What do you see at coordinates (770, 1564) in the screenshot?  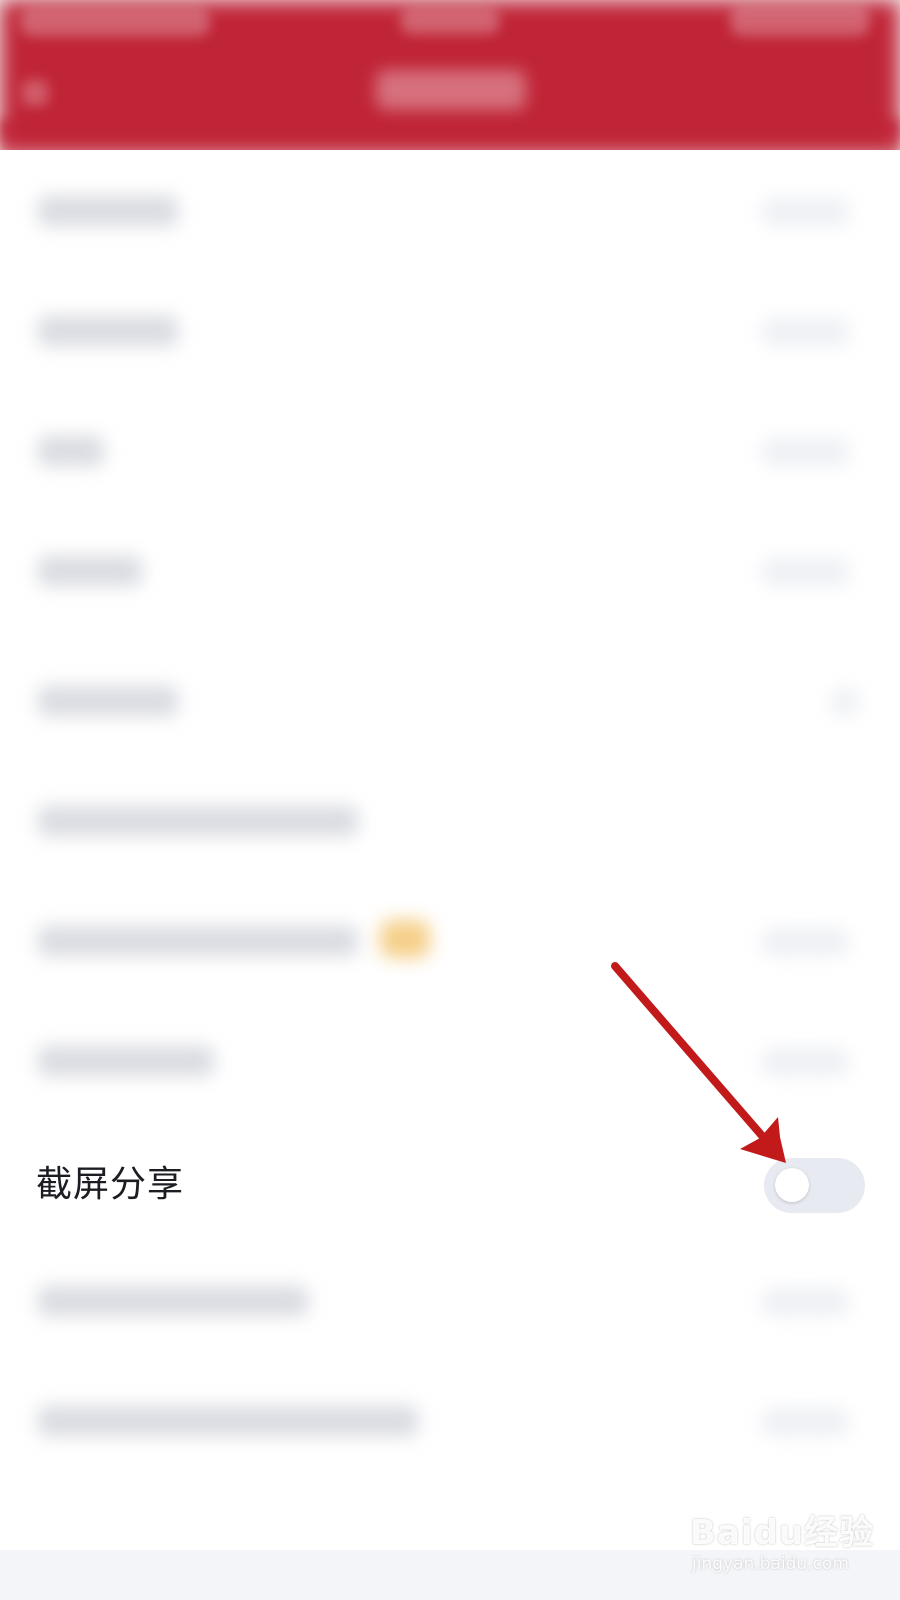 I see `watermark-url: jingyan.baidu.com` at bounding box center [770, 1564].